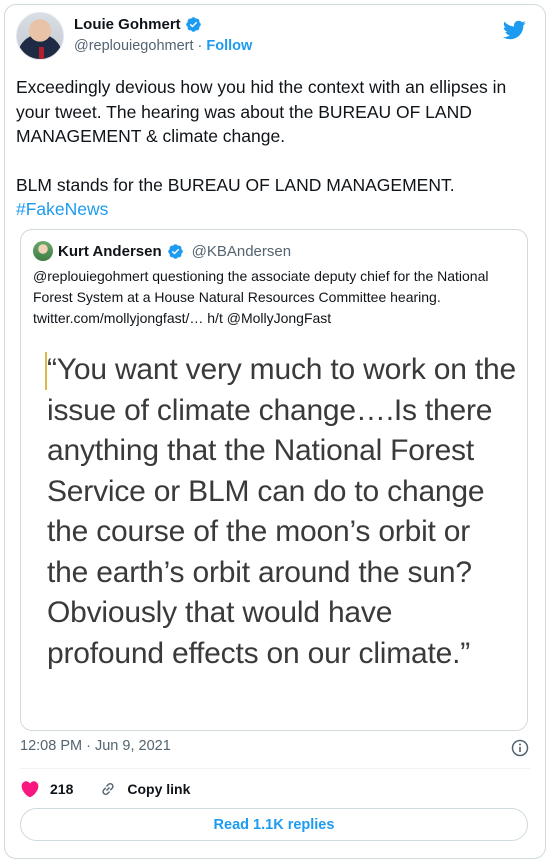 This screenshot has height=863, width=550. What do you see at coordinates (275, 768) in the screenshot?
I see `divider` at bounding box center [275, 768].